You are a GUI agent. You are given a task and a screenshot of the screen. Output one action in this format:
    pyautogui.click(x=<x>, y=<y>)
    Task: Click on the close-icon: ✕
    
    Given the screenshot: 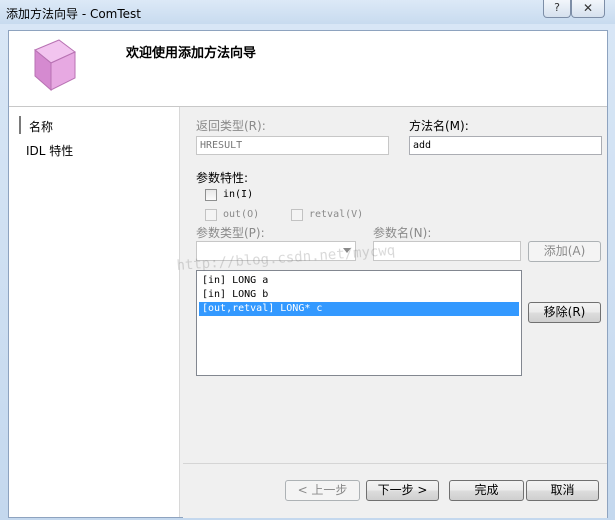 What is the action you would take?
    pyautogui.click(x=588, y=8)
    